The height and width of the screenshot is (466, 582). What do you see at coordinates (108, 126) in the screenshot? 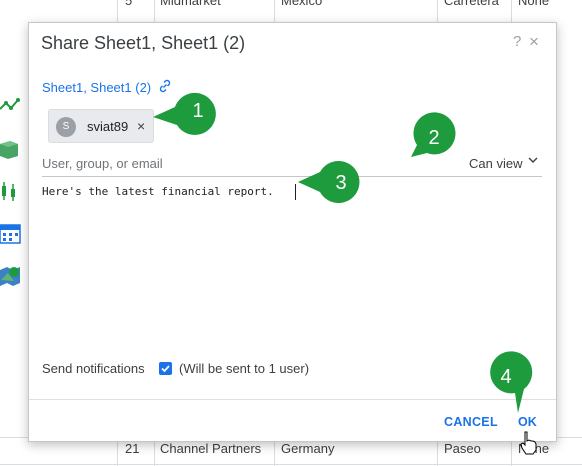
I see `recipient-name: sviat89` at bounding box center [108, 126].